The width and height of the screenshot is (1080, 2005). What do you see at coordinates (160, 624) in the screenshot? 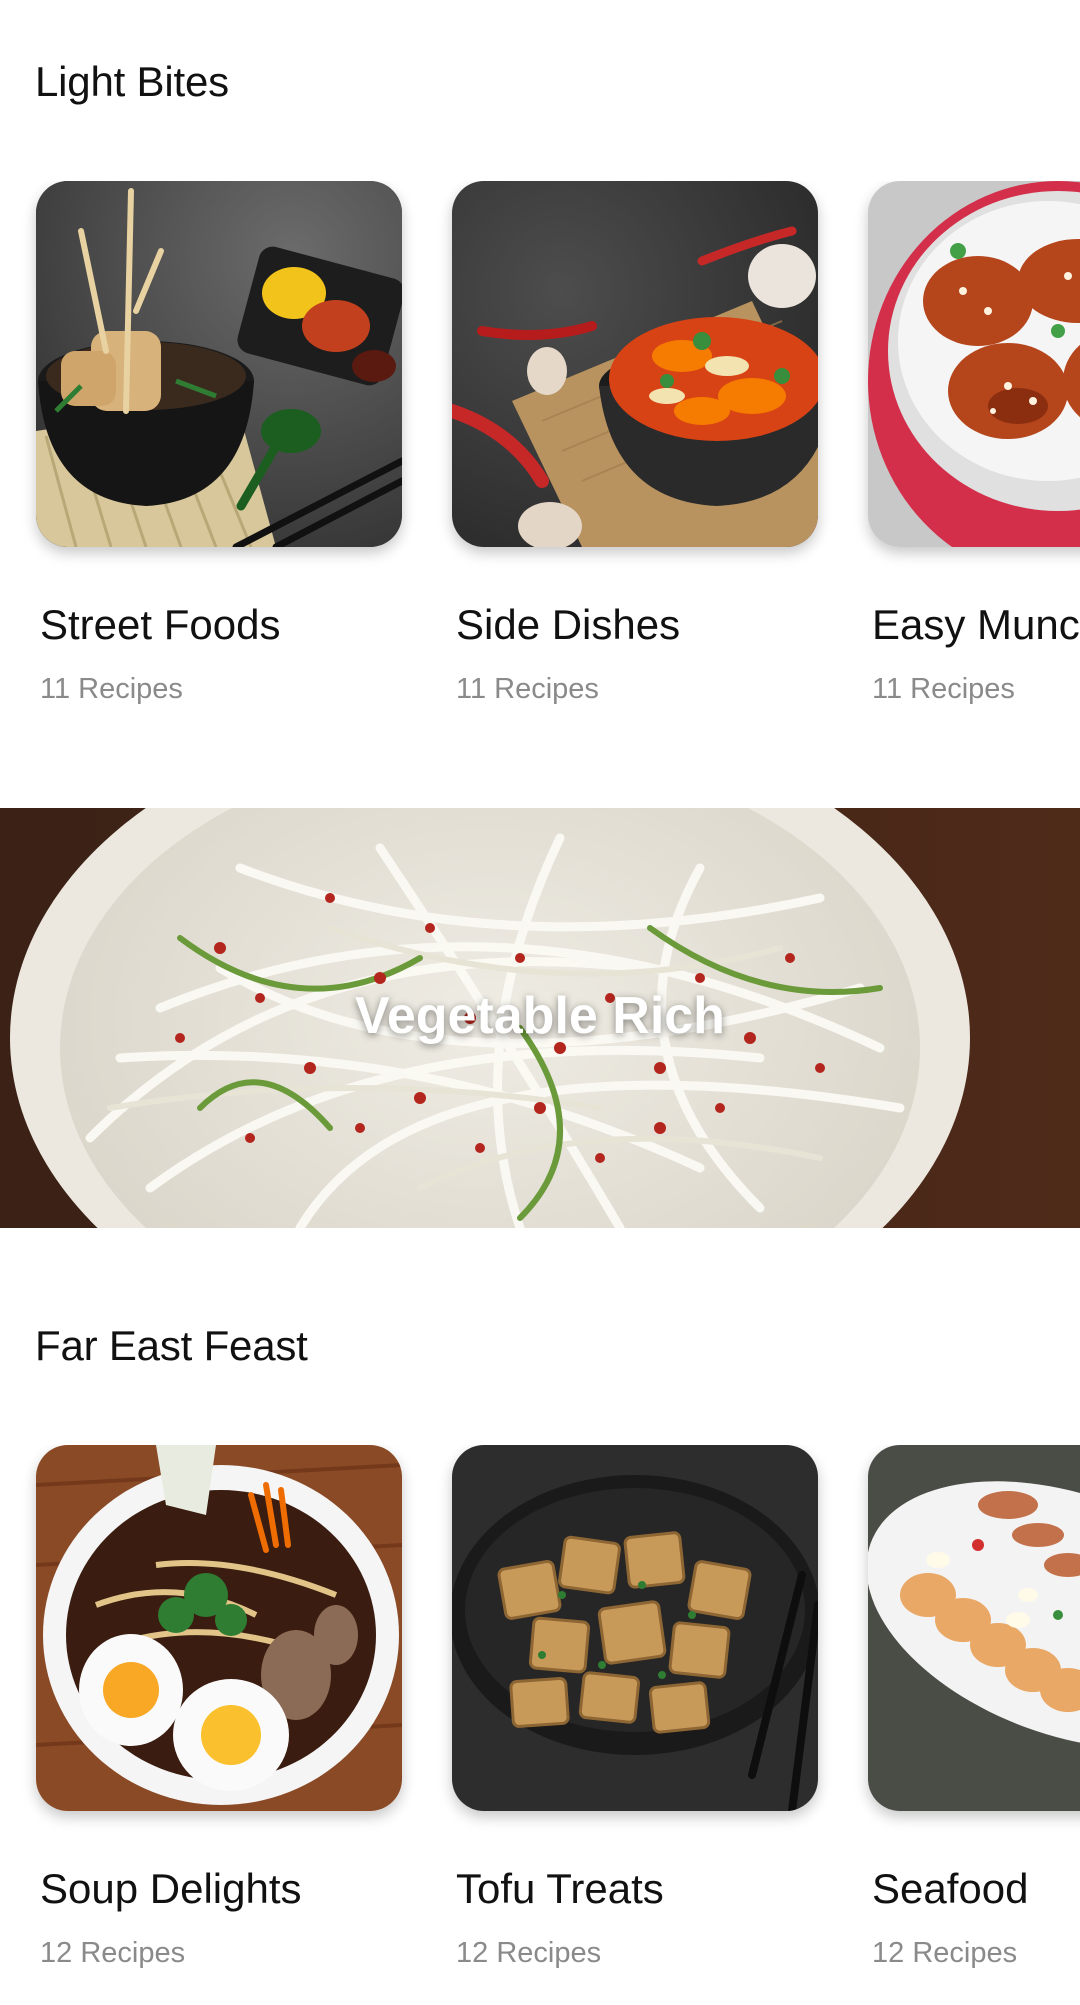
I see `card-title: Street Foods` at bounding box center [160, 624].